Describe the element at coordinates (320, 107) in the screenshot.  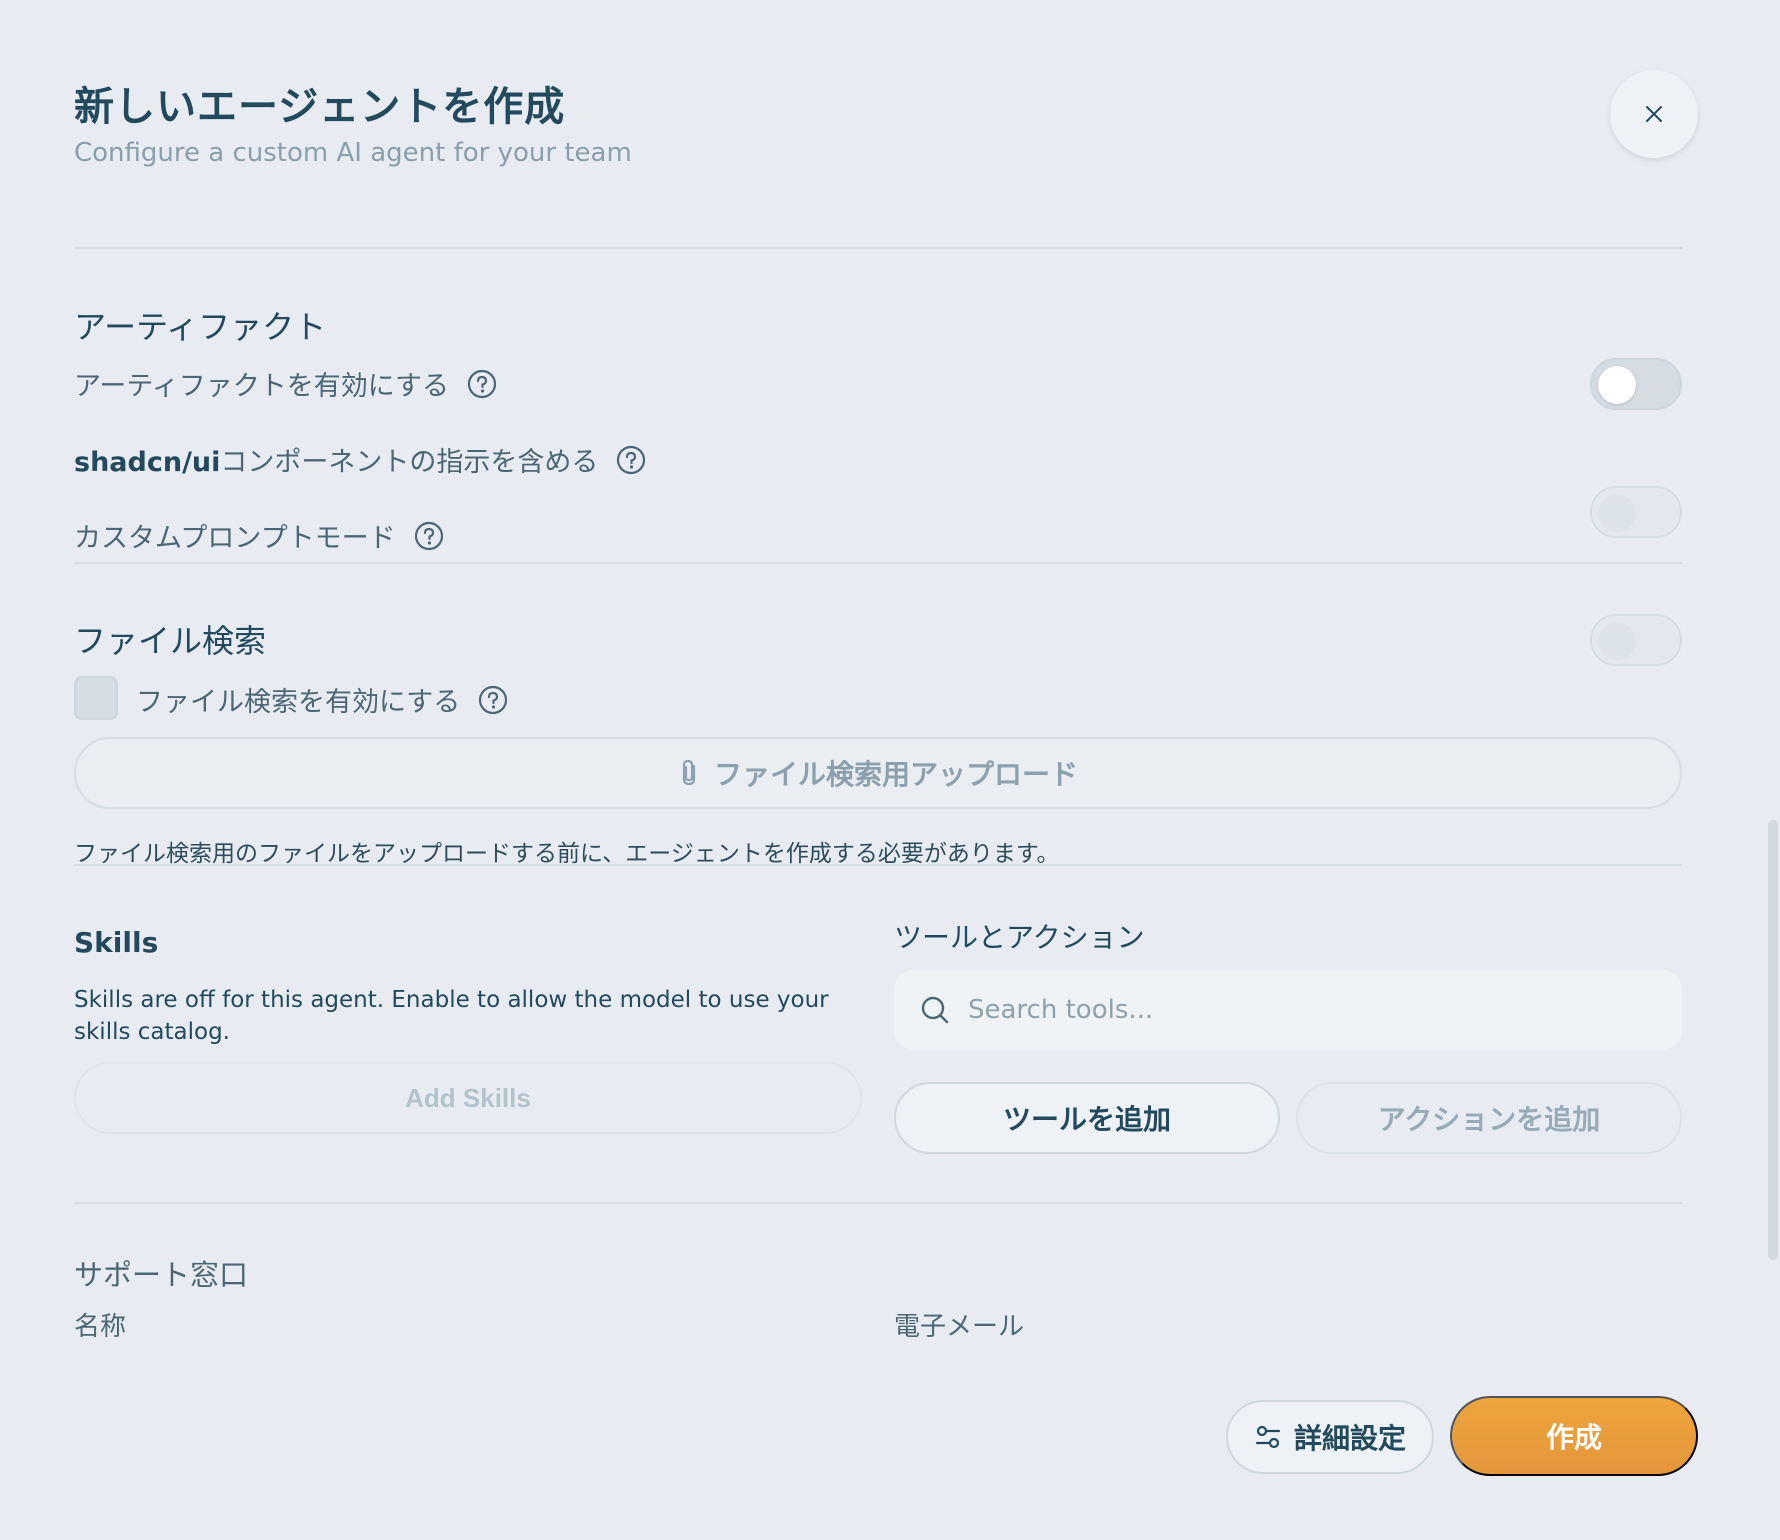
I see `page-title: 新しいエージェントを作成` at that location.